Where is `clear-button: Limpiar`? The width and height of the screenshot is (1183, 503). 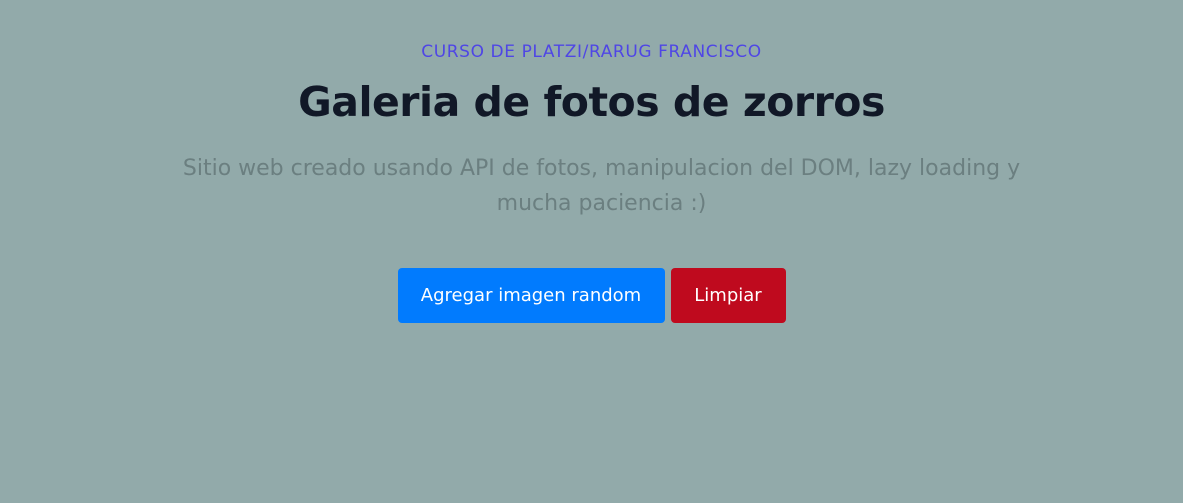 clear-button: Limpiar is located at coordinates (728, 295).